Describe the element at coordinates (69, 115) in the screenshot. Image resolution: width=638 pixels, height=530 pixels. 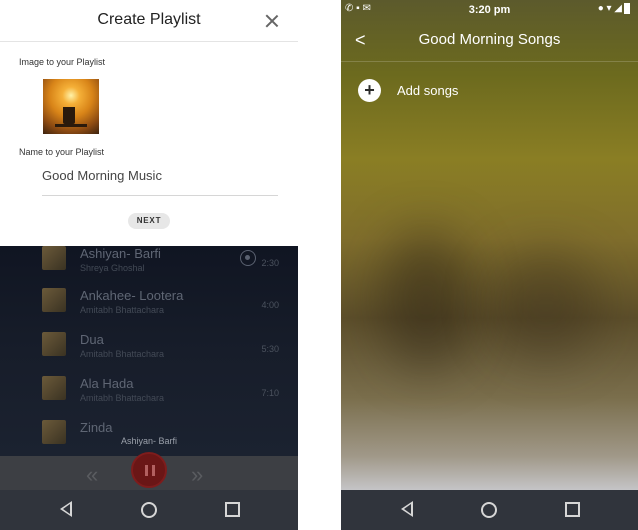
I see `cup-silhouette` at that location.